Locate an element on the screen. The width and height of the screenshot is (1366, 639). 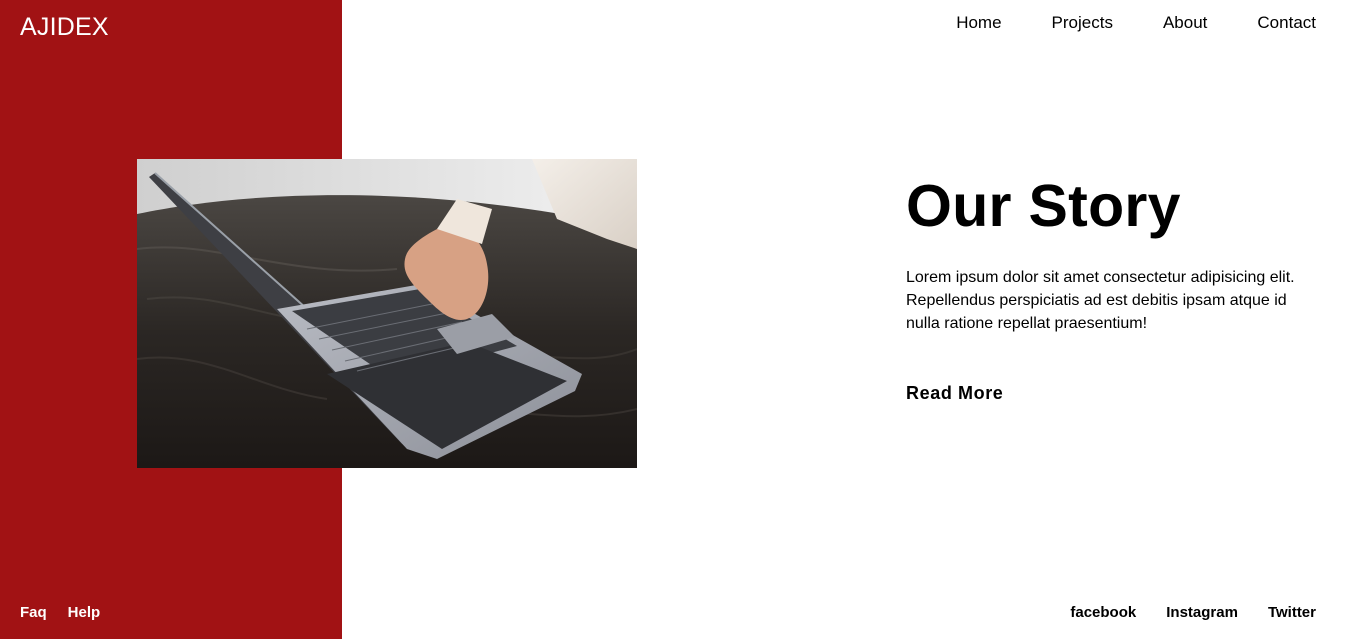
nav-projects: Projects is located at coordinates (1082, 23).